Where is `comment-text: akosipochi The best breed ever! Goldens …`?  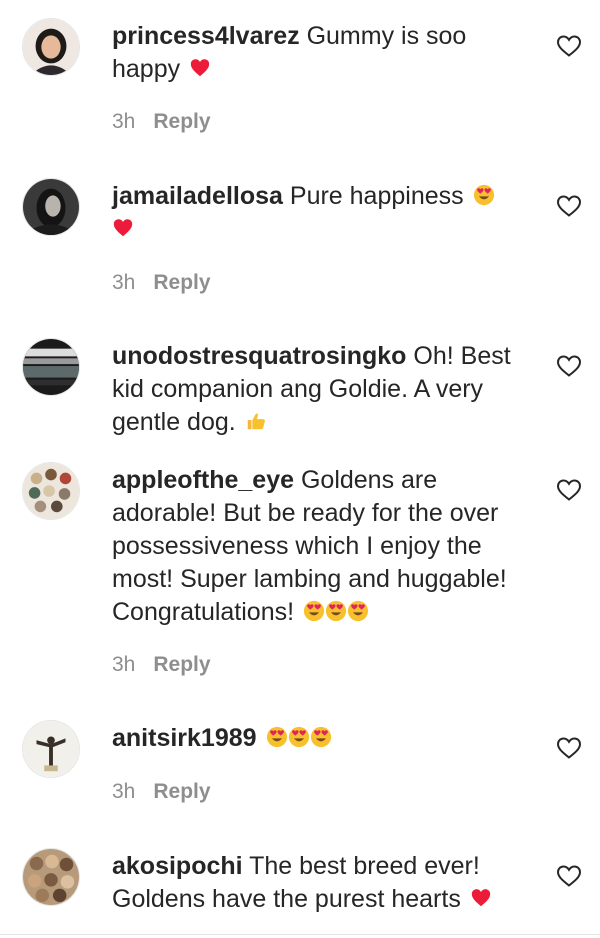
comment-text: akosipochi The best breed ever! Goldens … is located at coordinates (322, 883).